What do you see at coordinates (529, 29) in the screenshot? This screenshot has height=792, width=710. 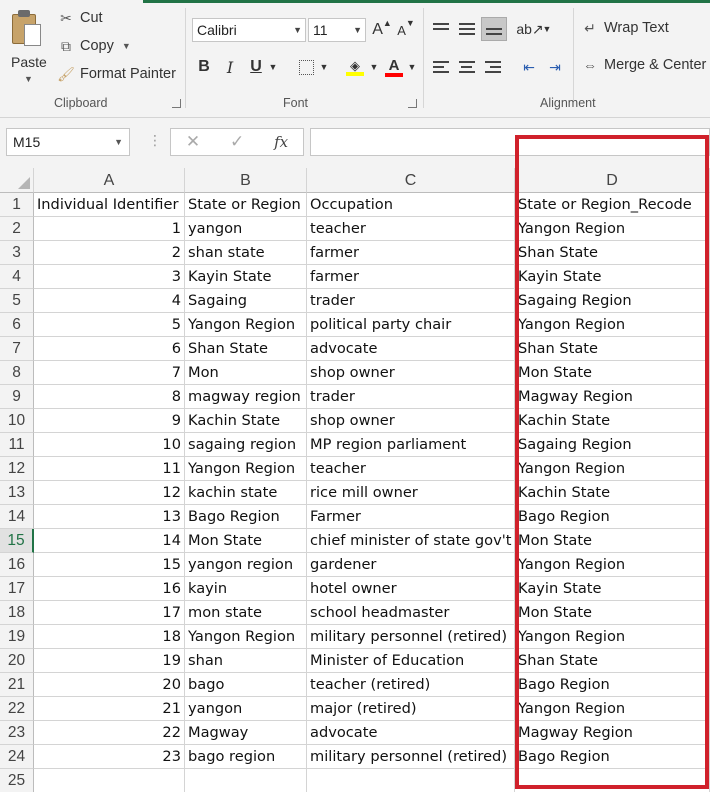 I see `orientation-button: ab↗` at bounding box center [529, 29].